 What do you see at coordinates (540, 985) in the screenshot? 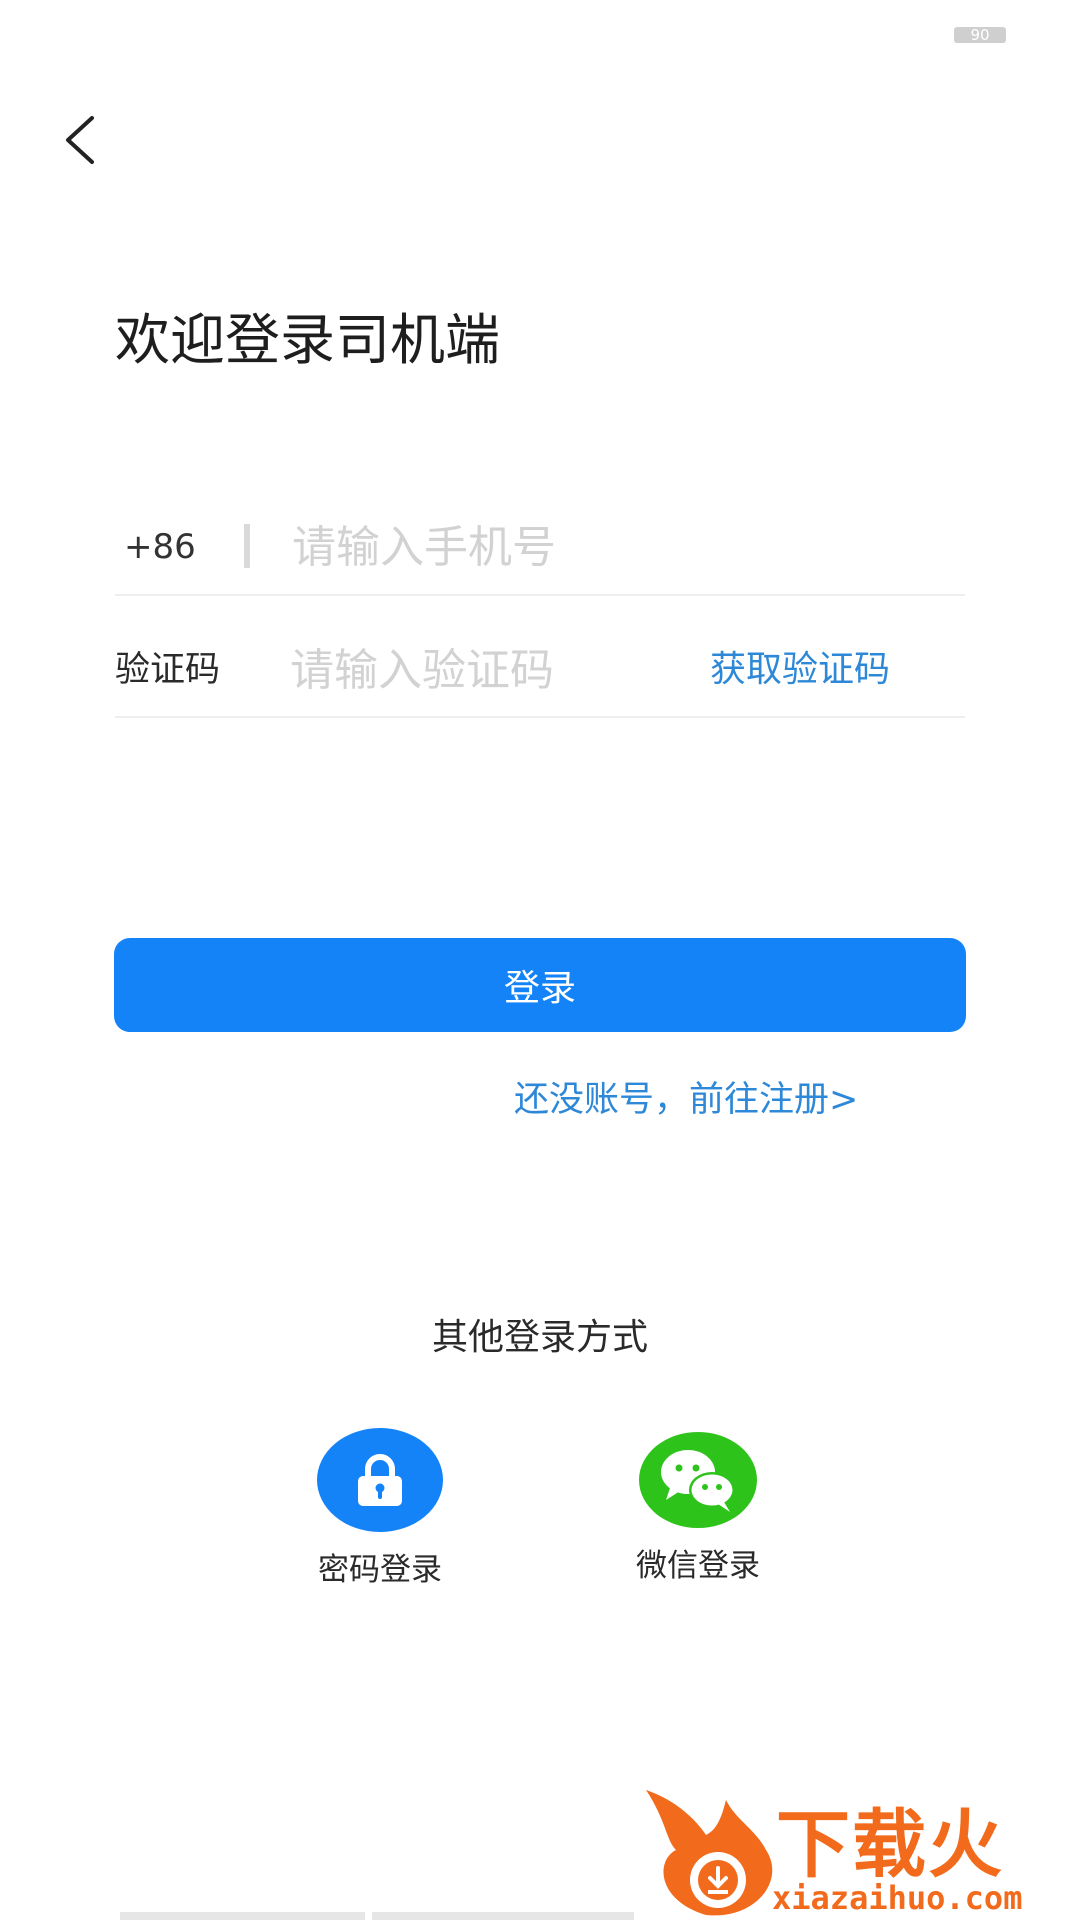
I see `login-button: 登录` at bounding box center [540, 985].